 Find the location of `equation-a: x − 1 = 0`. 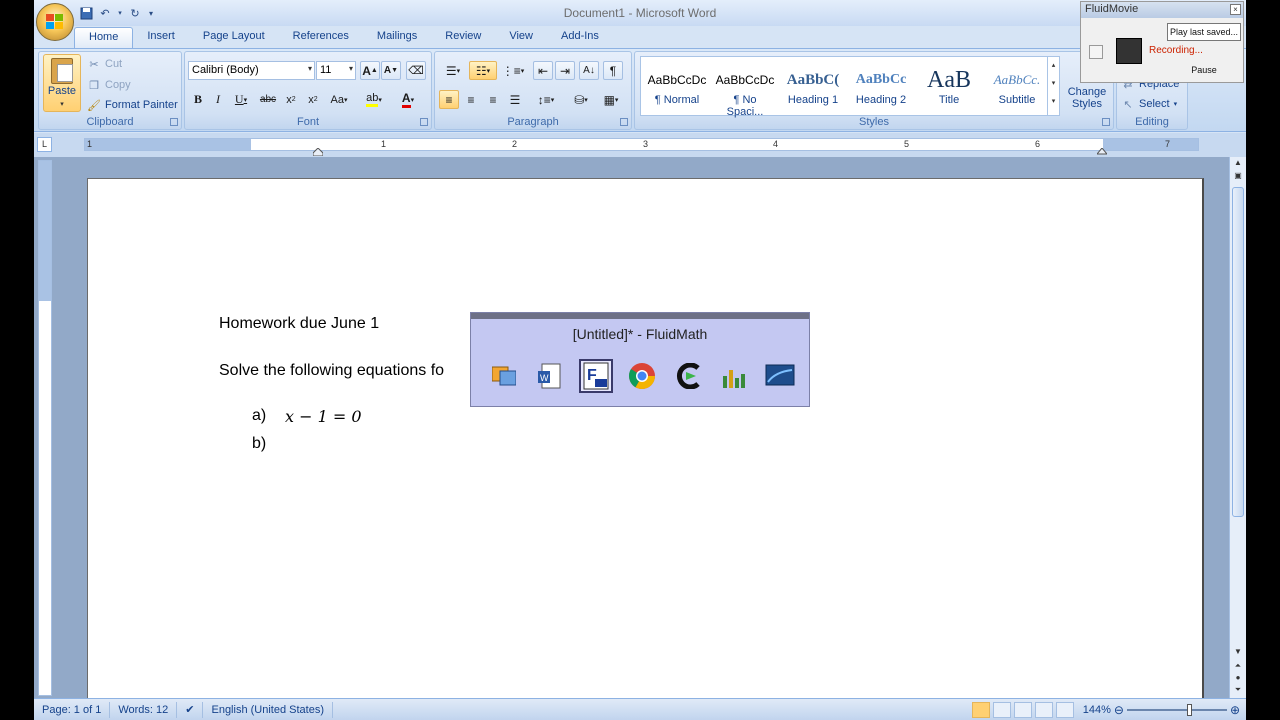

equation-a: x − 1 = 0 is located at coordinates (323, 416).